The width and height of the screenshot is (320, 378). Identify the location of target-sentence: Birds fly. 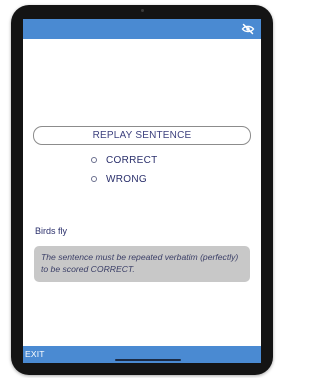
(51, 231).